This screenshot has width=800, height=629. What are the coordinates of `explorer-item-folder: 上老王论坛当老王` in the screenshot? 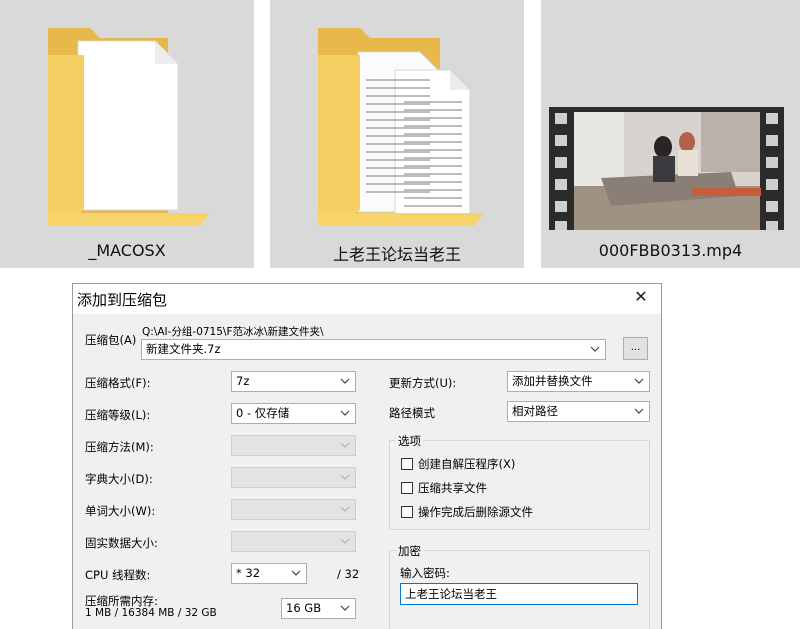 It's located at (397, 134).